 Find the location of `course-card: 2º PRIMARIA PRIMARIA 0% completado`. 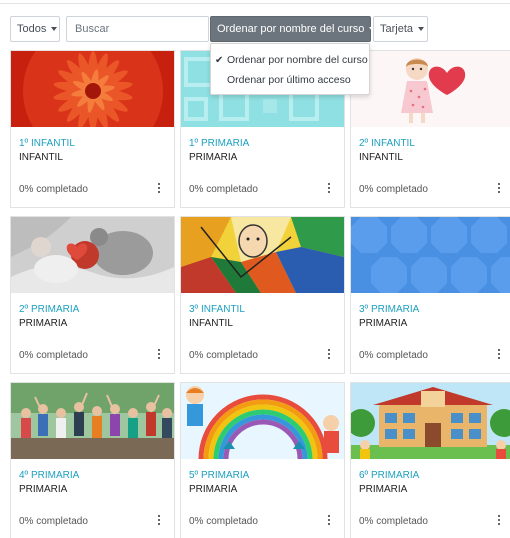

course-card: 2º PRIMARIA PRIMARIA 0% completado is located at coordinates (92, 295).